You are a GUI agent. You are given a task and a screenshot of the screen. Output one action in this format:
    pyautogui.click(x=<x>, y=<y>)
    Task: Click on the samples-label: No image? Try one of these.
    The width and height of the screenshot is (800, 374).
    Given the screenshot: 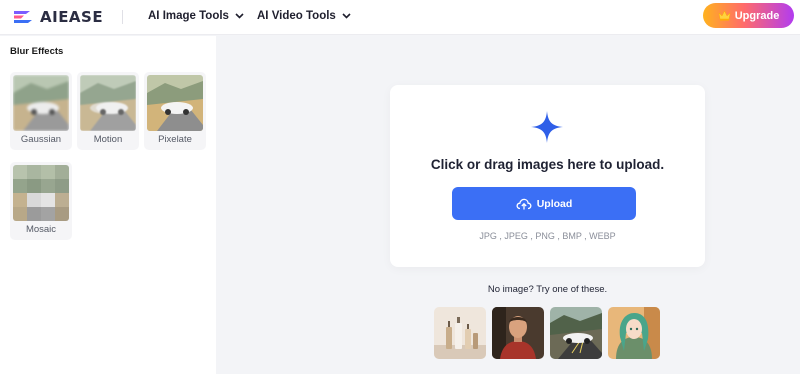 What is the action you would take?
    pyautogui.click(x=547, y=289)
    